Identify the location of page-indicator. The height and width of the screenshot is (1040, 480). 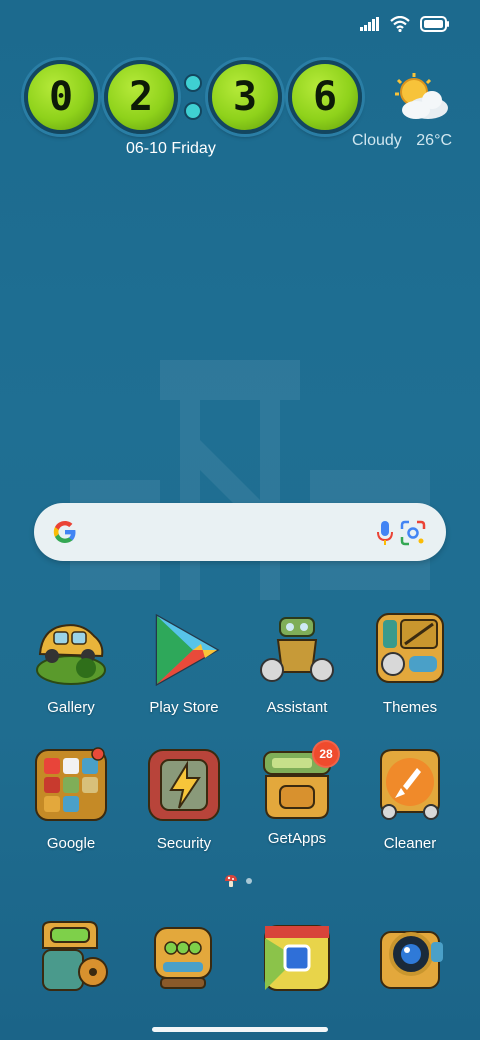
(238, 881).